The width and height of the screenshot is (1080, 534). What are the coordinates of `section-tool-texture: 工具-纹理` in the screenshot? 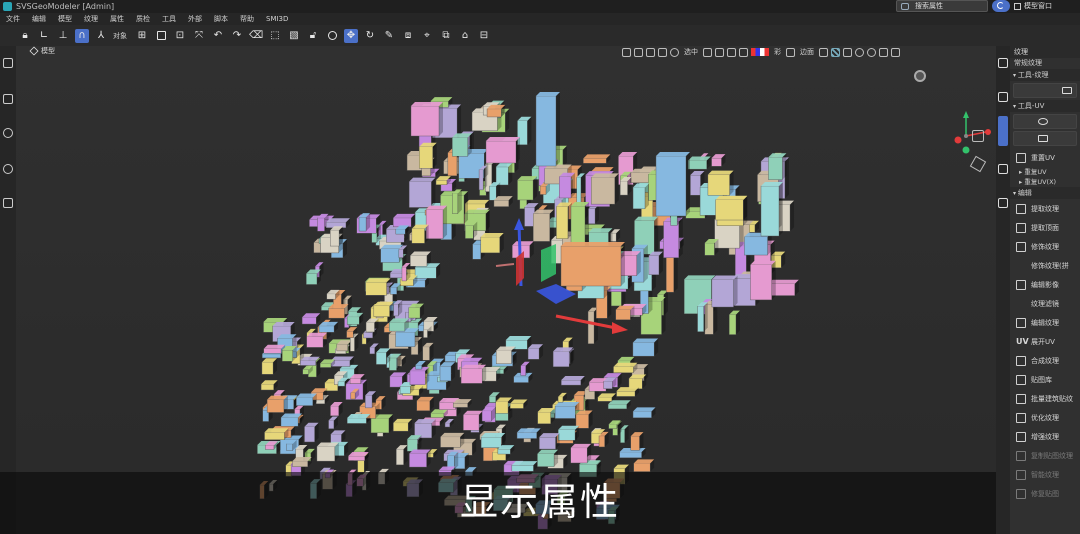 It's located at (1045, 75).